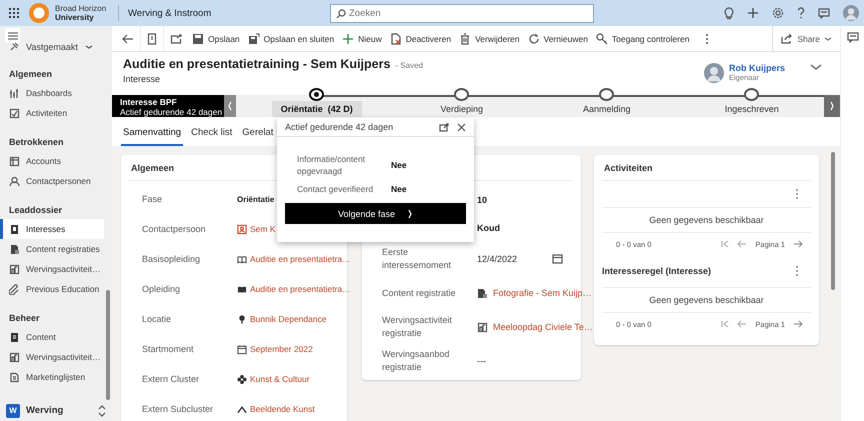 Image resolution: width=864 pixels, height=421 pixels. I want to click on next-stage-button: Volgende fase, so click(375, 213).